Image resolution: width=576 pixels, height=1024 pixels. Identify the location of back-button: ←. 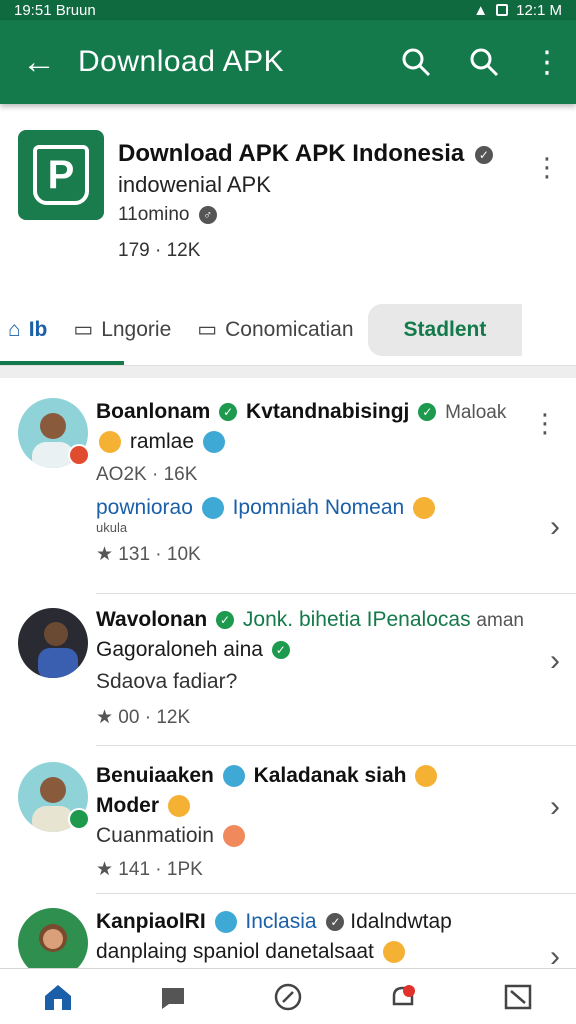
(39, 62).